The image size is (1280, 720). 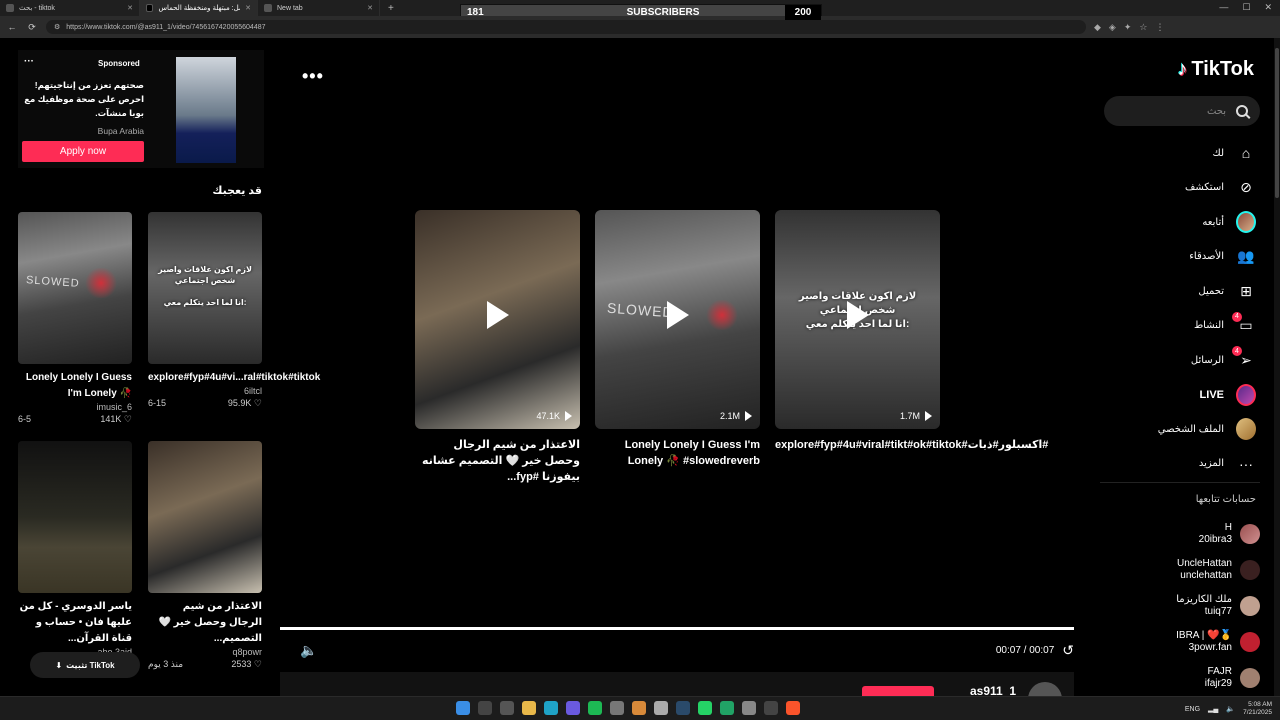 What do you see at coordinates (1112, 27) in the screenshot?
I see `extension-icon: ◈` at bounding box center [1112, 27].